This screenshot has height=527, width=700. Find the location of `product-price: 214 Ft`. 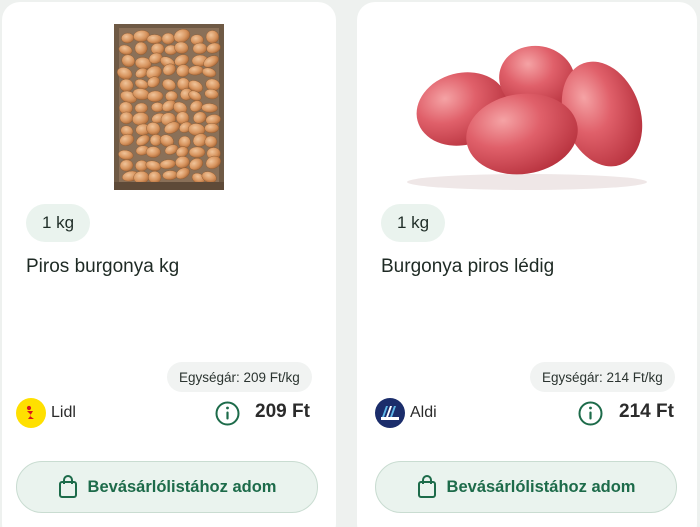

product-price: 214 Ft is located at coordinates (646, 411).